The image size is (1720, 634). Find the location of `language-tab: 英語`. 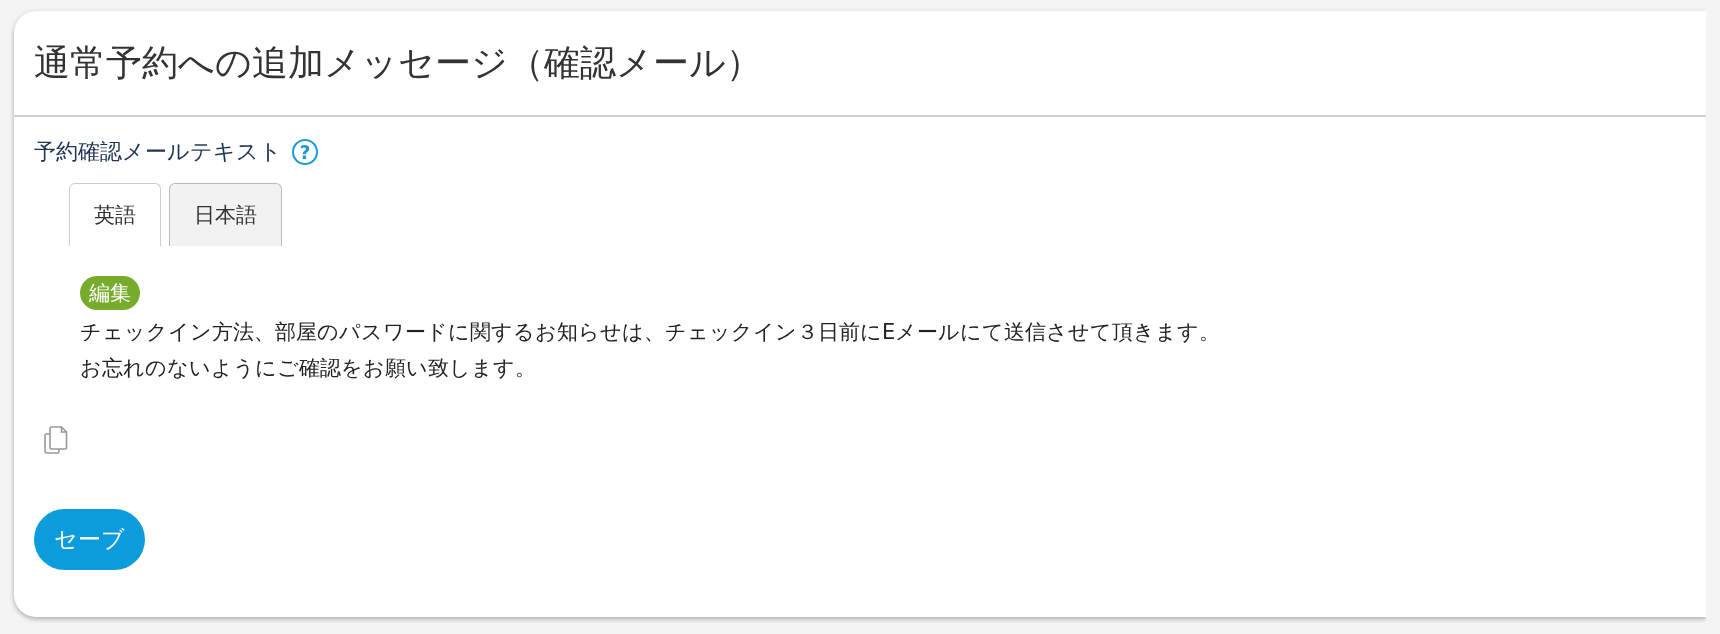

language-tab: 英語 is located at coordinates (115, 214).